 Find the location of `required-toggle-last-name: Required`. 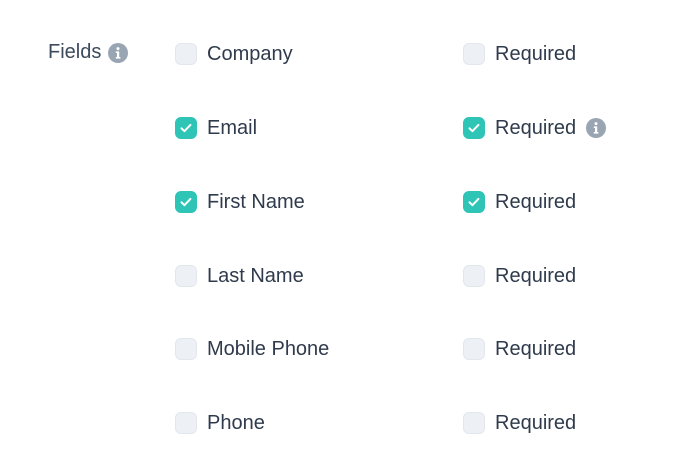

required-toggle-last-name: Required is located at coordinates (519, 276).